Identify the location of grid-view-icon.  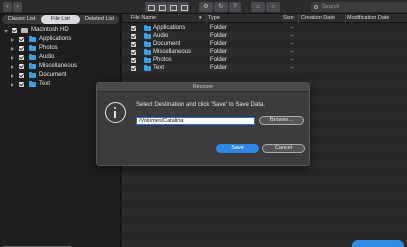
(172, 7).